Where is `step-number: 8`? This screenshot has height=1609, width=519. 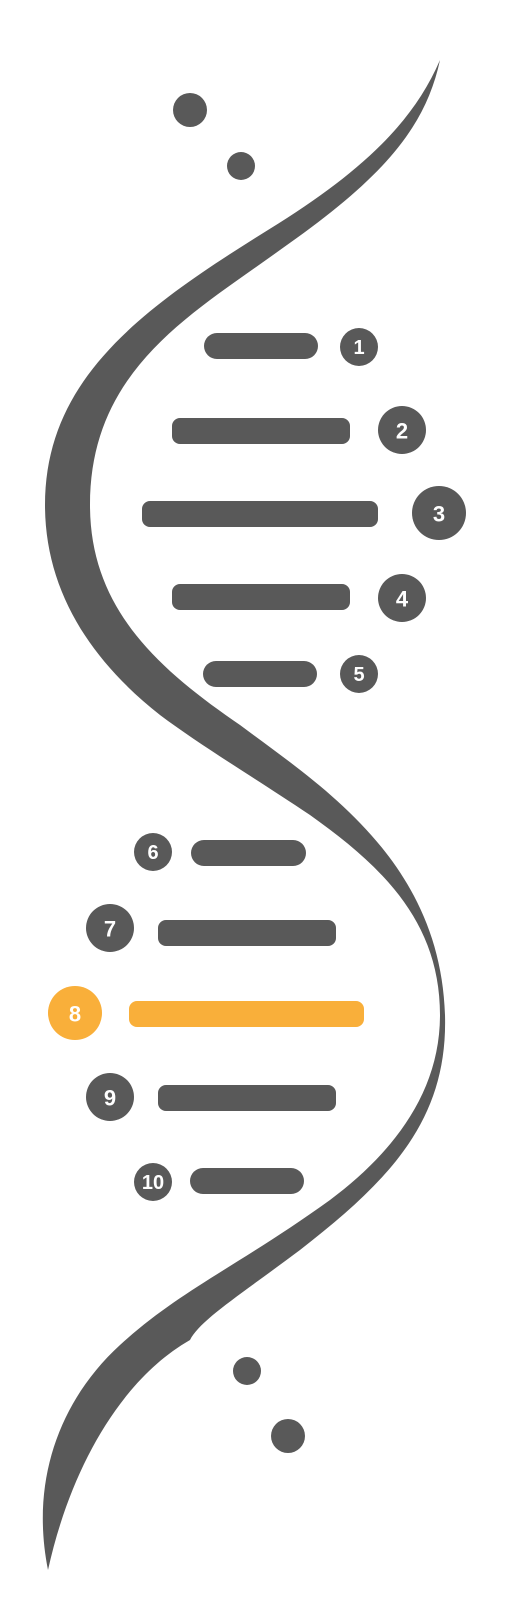
step-number: 8 is located at coordinates (75, 1014).